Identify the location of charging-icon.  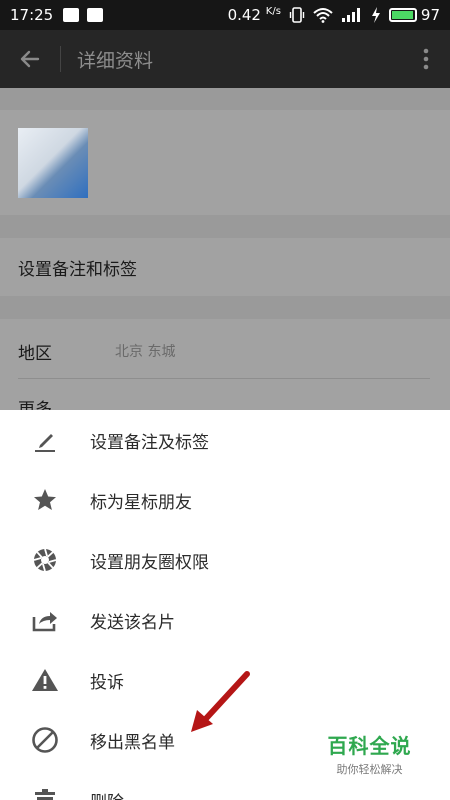
(375, 15).